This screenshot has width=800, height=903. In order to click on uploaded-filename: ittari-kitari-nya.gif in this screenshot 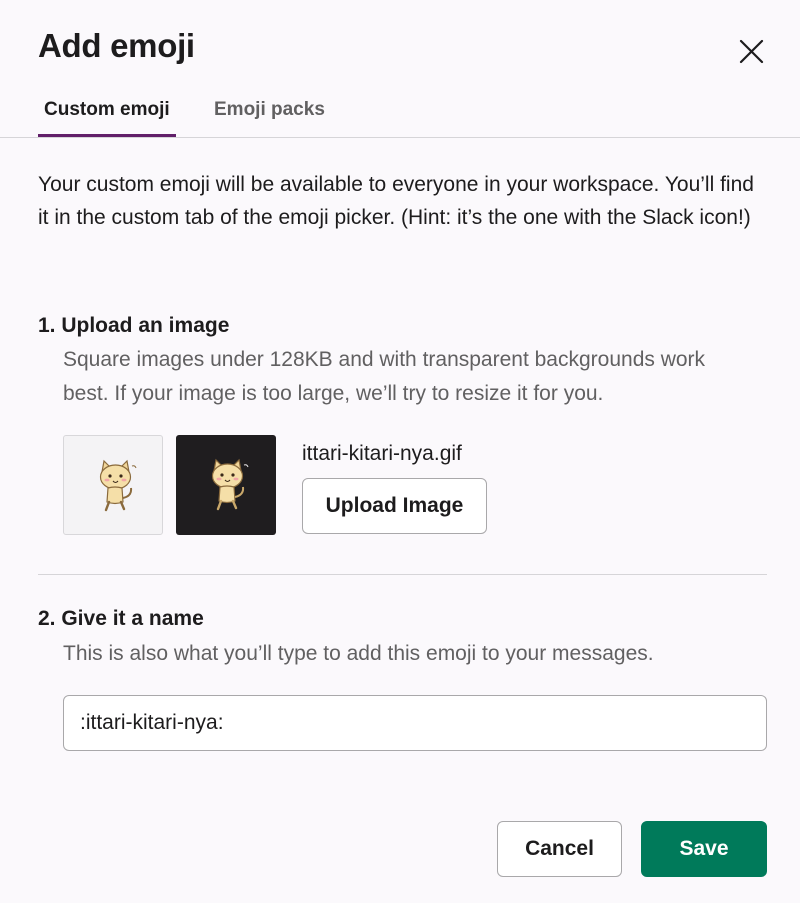, I will do `click(382, 453)`.